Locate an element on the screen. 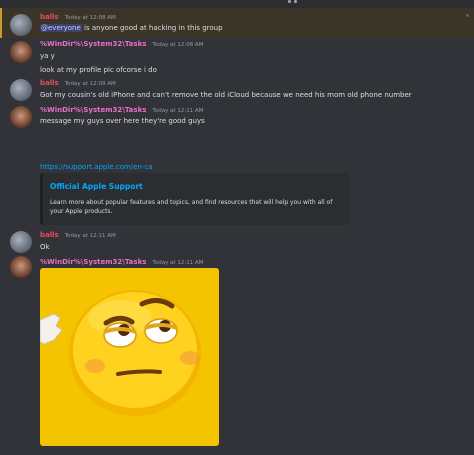  top-toolbar-strip is located at coordinates (237, 4).